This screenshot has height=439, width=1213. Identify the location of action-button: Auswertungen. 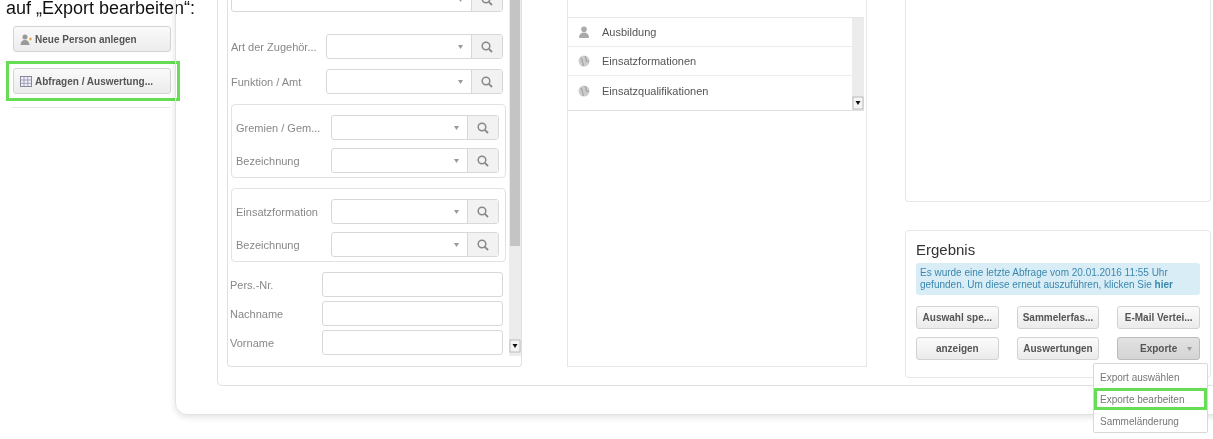
(1058, 348).